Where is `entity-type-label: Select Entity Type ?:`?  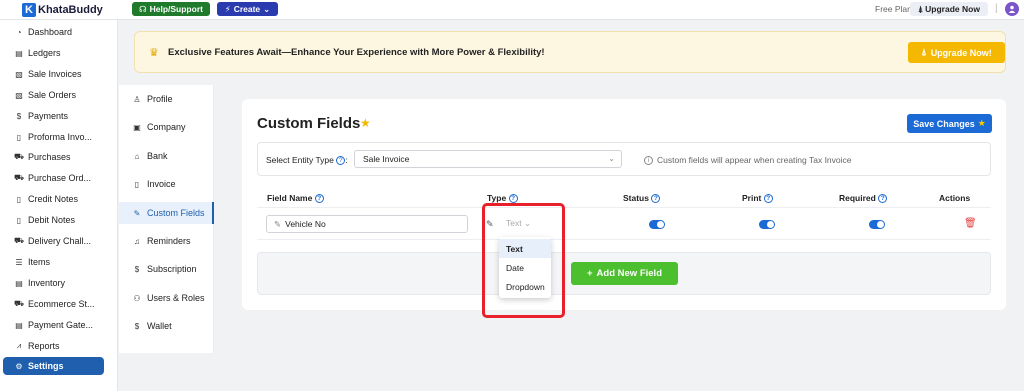 entity-type-label: Select Entity Type ?: is located at coordinates (307, 160).